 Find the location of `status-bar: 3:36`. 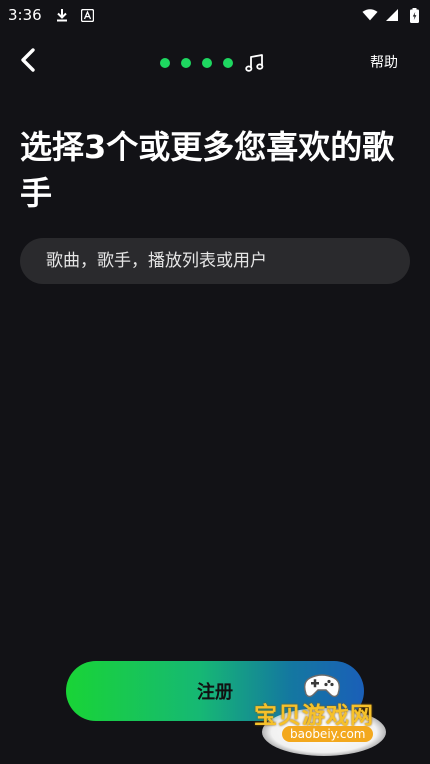

status-bar: 3:36 is located at coordinates (215, 15).